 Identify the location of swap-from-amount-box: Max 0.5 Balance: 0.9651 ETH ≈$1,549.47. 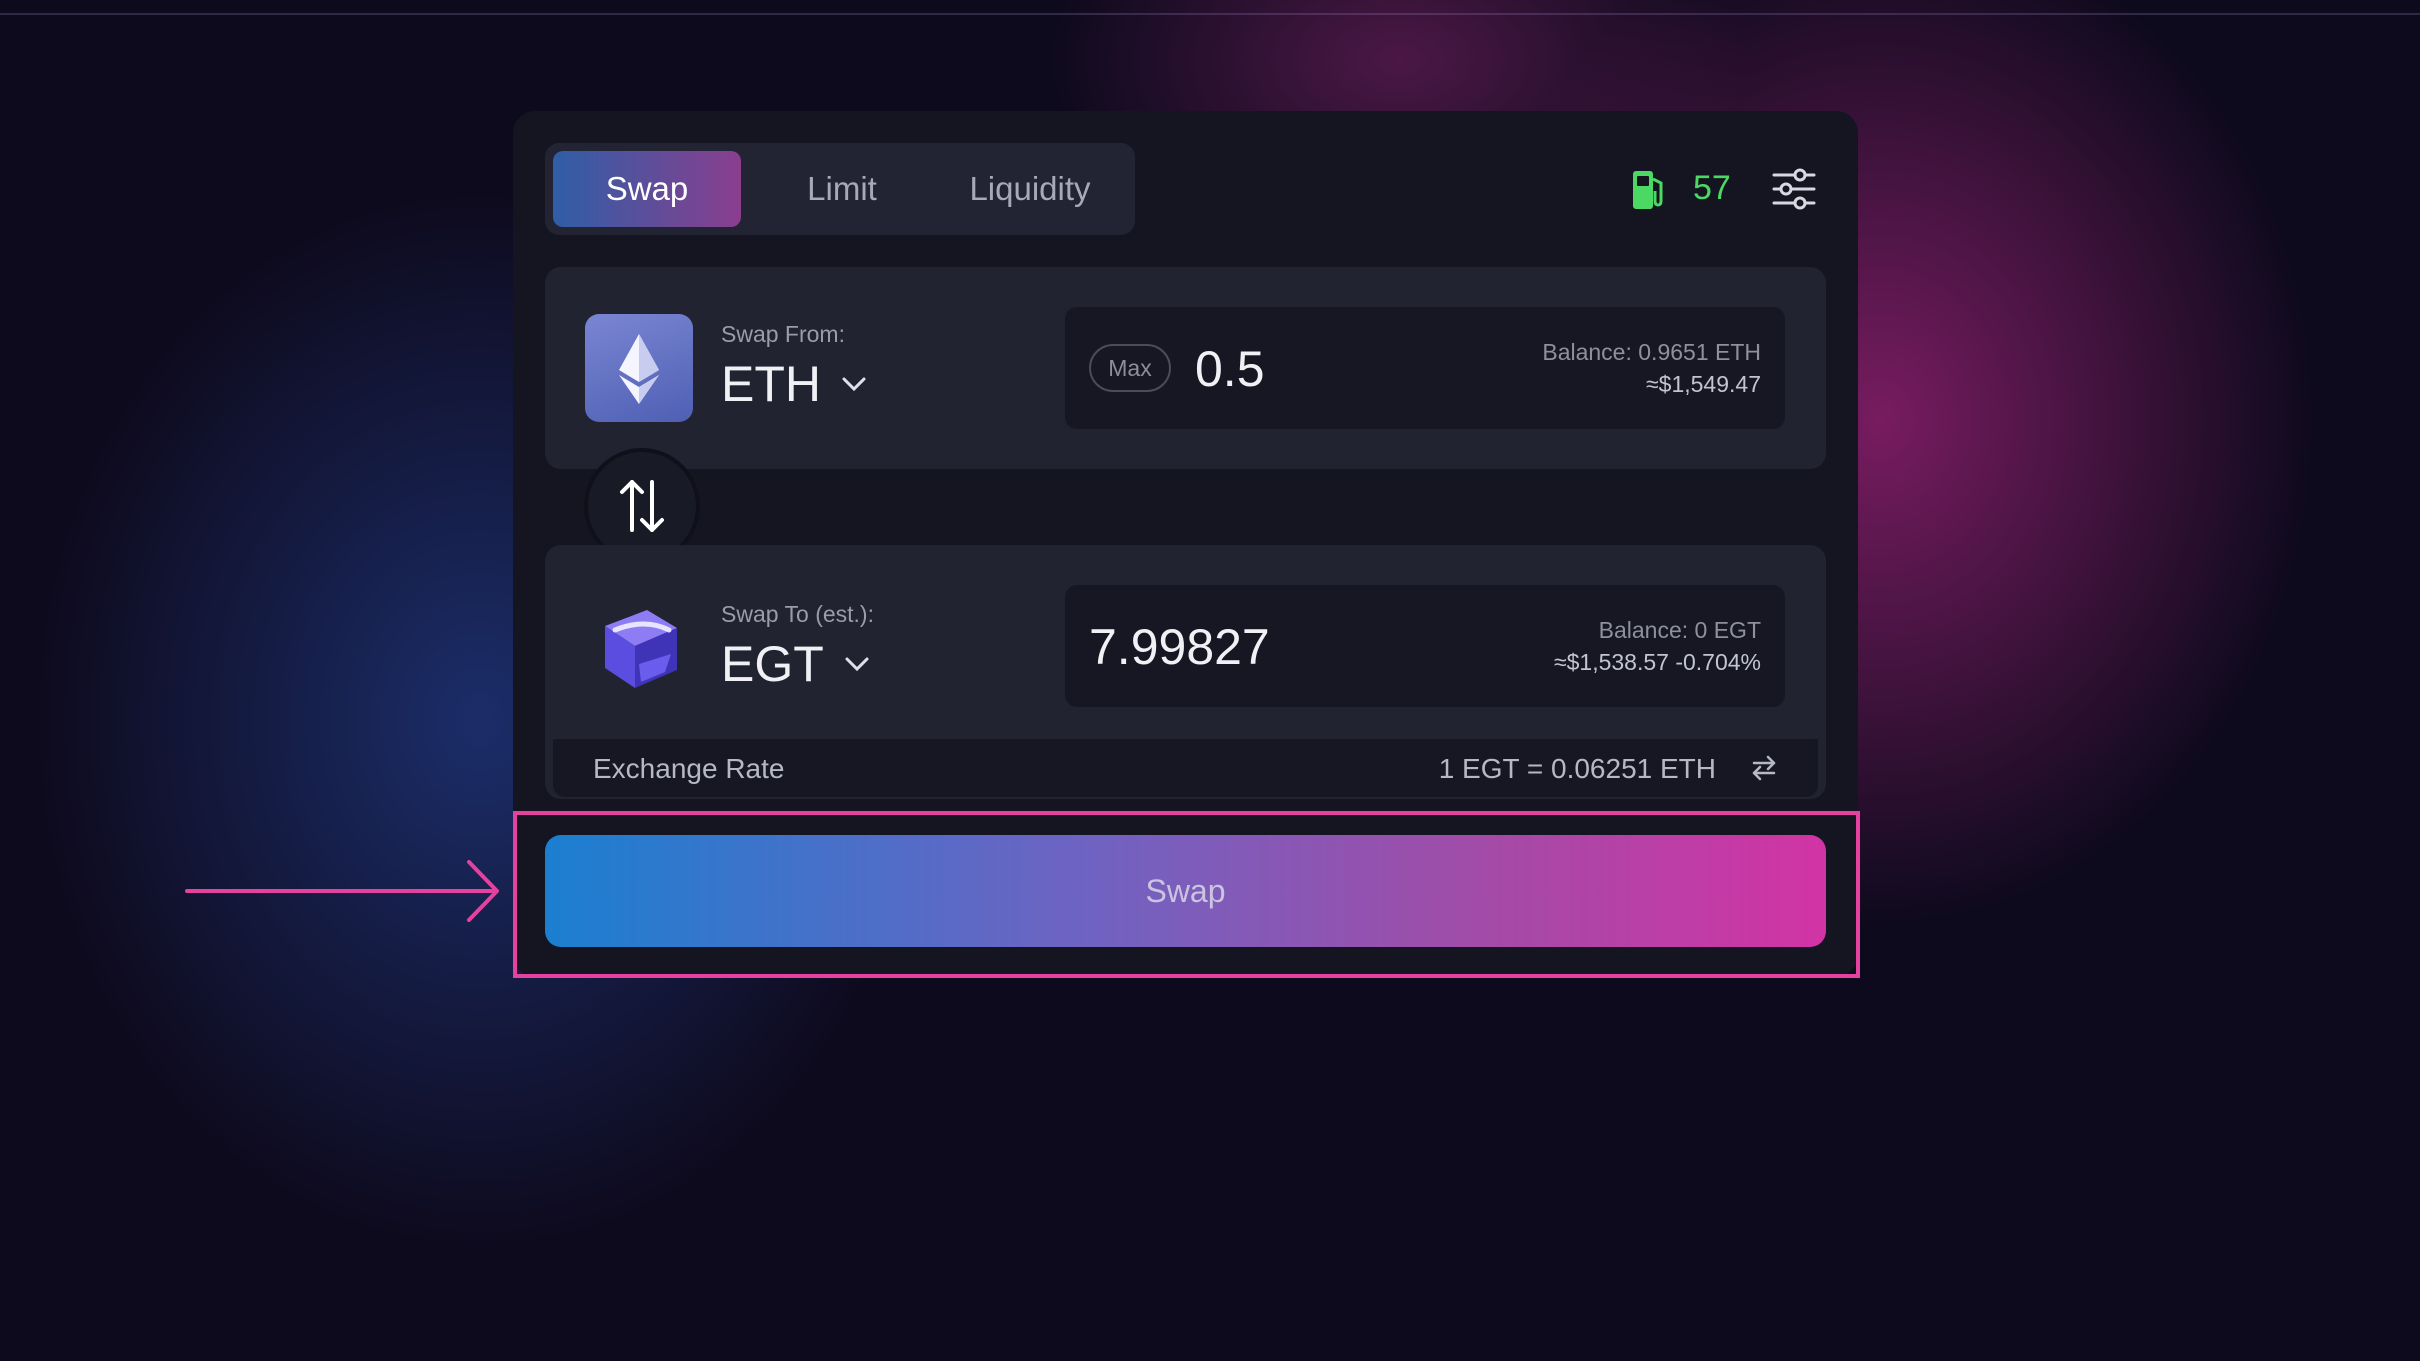
(1425, 368).